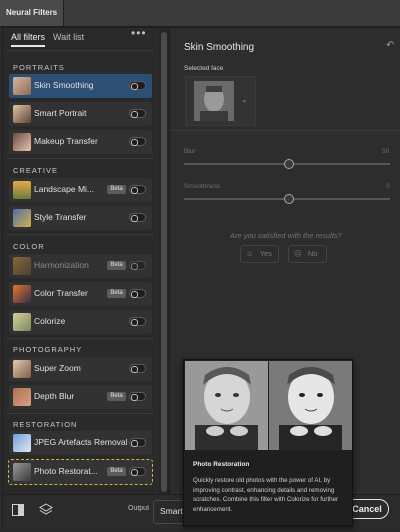 The height and width of the screenshot is (532, 400). What do you see at coordinates (190, 151) in the screenshot?
I see `blur-label: Blur` at bounding box center [190, 151].